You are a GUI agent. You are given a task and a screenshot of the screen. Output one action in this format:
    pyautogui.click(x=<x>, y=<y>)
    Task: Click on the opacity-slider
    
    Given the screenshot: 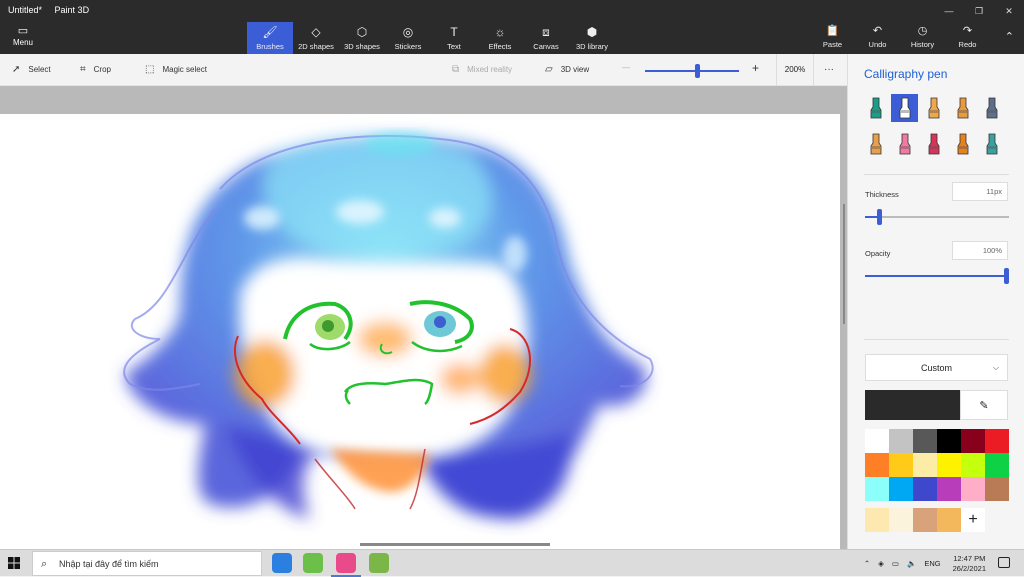 What is the action you would take?
    pyautogui.click(x=937, y=276)
    